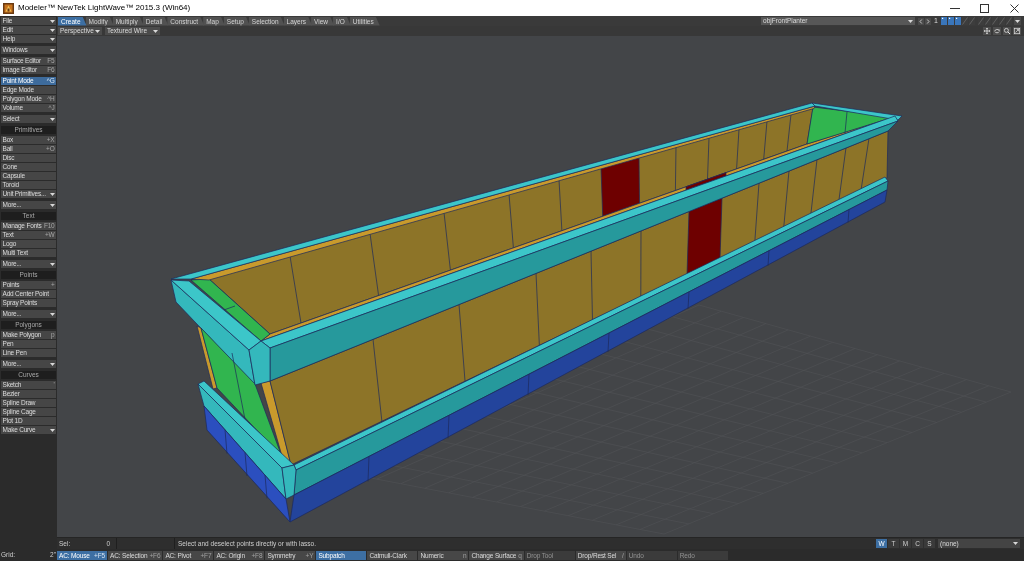 Image resolution: width=1024 pixels, height=561 pixels. What do you see at coordinates (8, 8) in the screenshot?
I see `app-icon` at bounding box center [8, 8].